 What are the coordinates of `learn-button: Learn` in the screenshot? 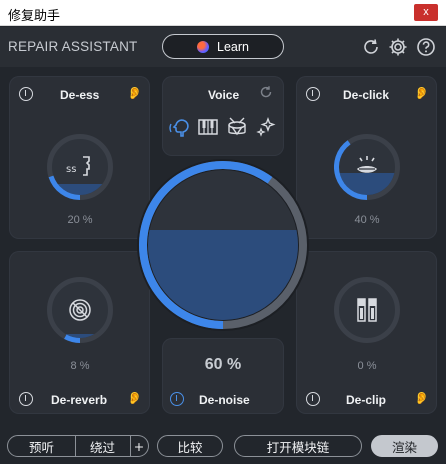 It's located at (223, 46).